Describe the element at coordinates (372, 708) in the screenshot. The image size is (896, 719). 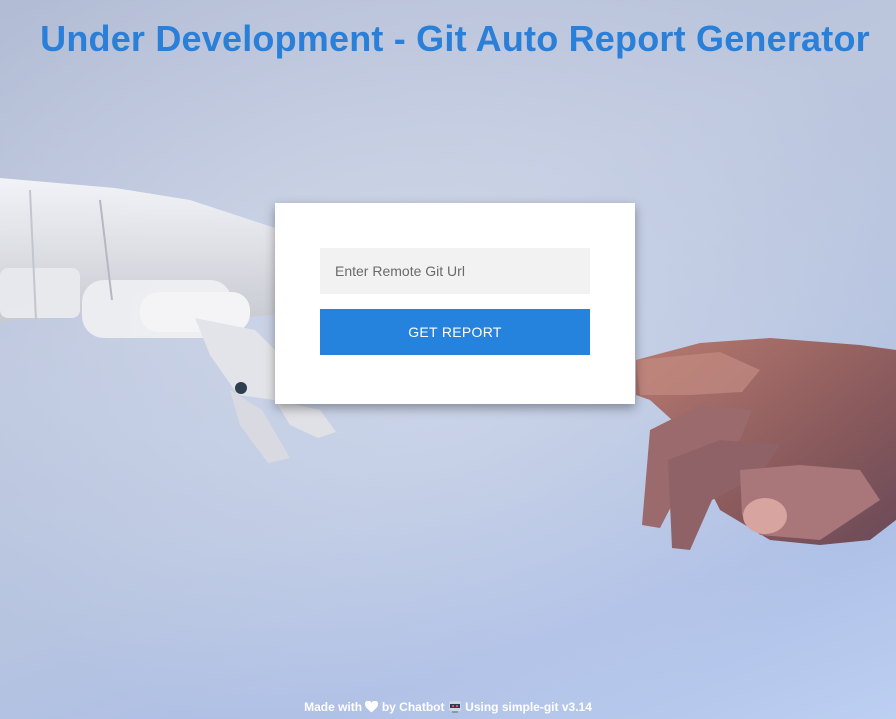
I see `heart-icon` at that location.